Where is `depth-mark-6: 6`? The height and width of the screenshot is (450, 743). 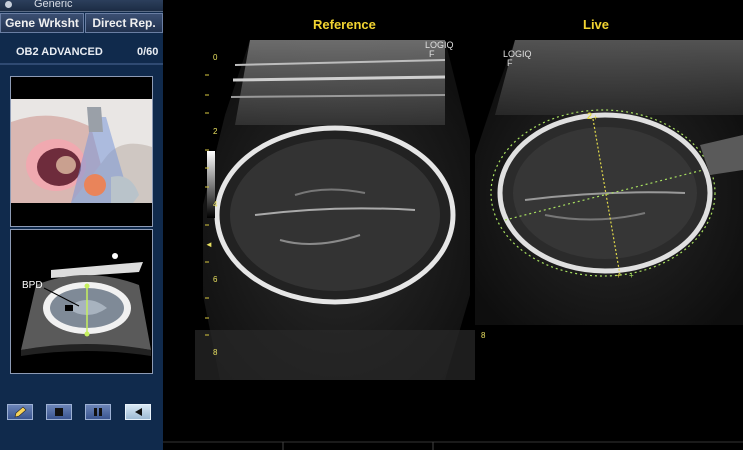
depth-mark-6: 6 is located at coordinates (215, 279).